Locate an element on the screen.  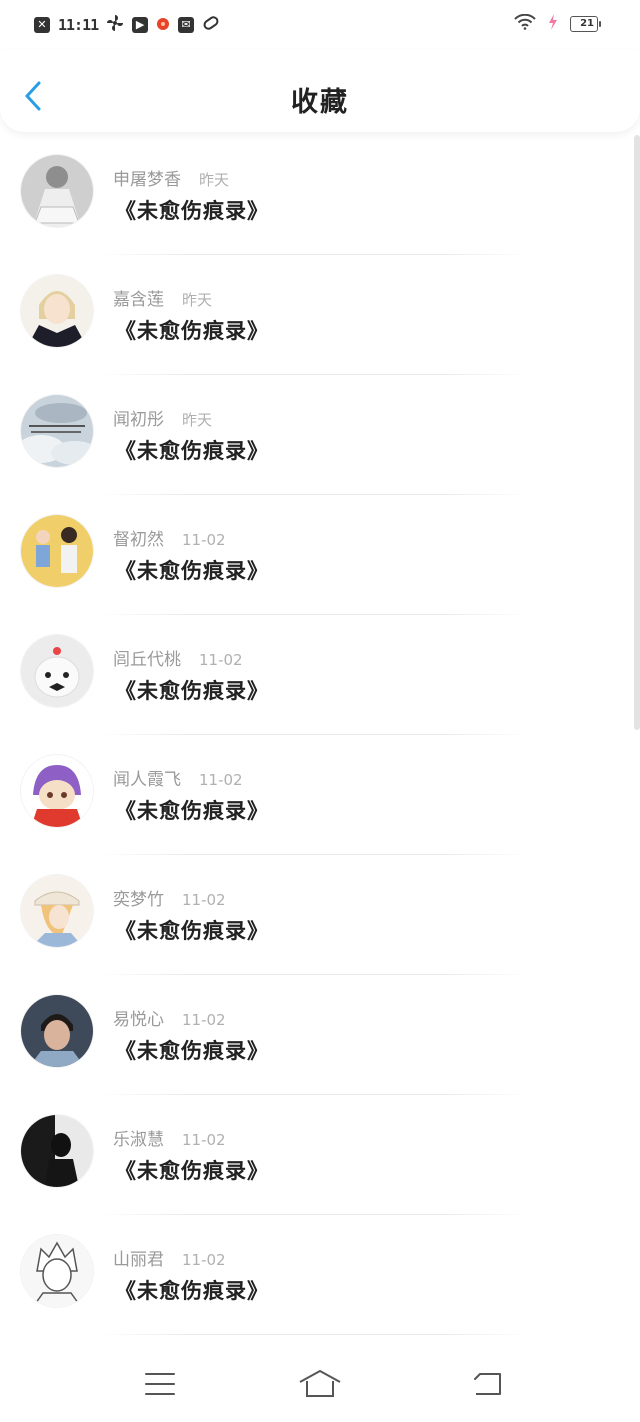
user-name: 闻人霞飞 is located at coordinates (147, 780).